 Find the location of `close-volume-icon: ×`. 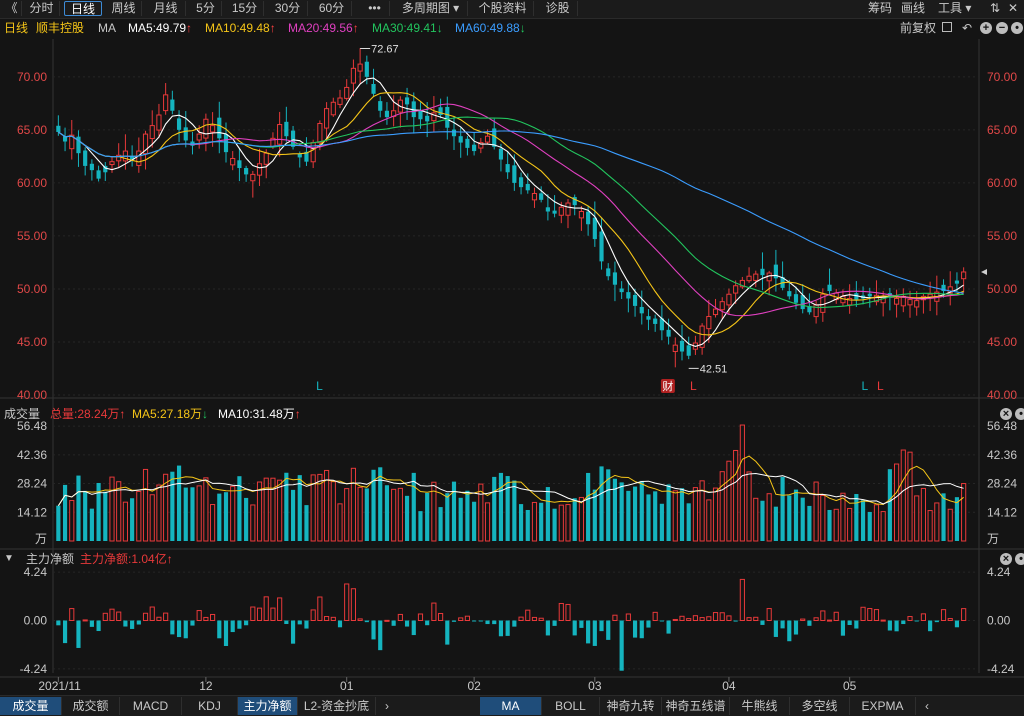

close-volume-icon: × is located at coordinates (1006, 414).